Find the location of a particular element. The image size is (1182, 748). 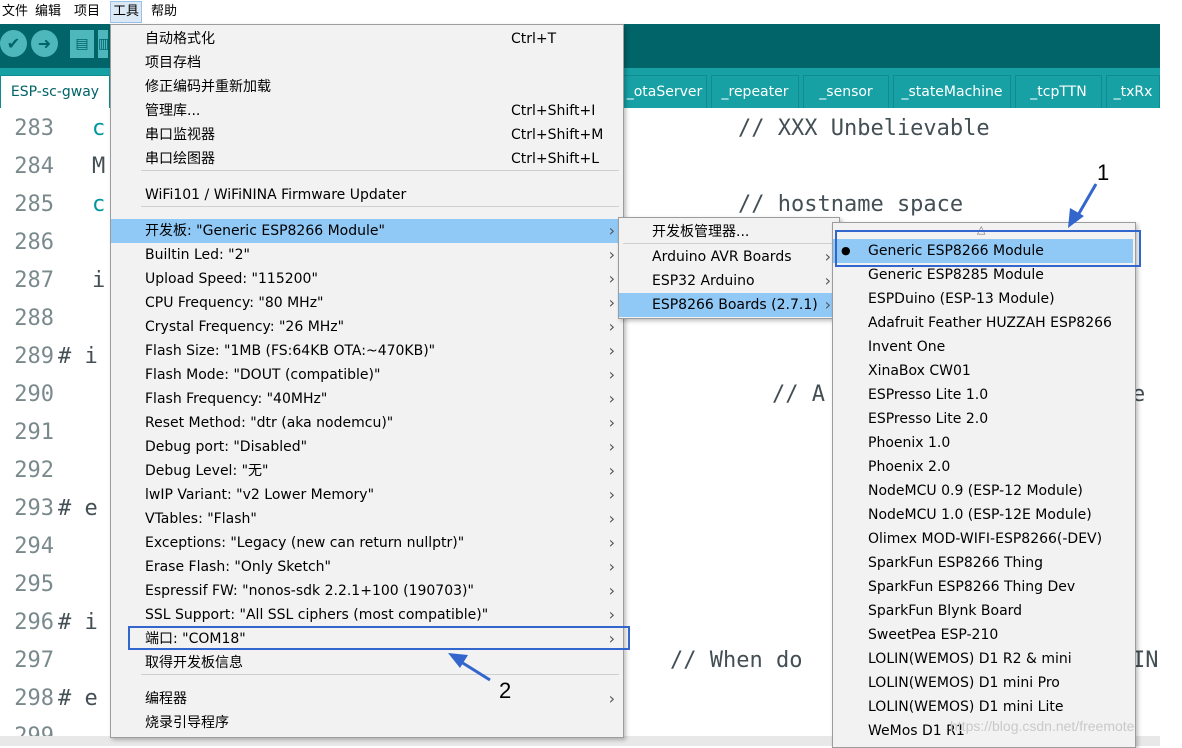

new-sketch-icon: ▤ is located at coordinates (82, 44).